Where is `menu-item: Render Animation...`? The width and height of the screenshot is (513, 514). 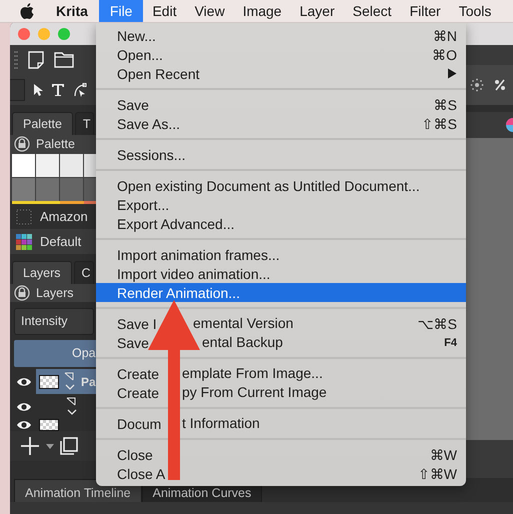
menu-item: Render Animation... is located at coordinates (281, 292).